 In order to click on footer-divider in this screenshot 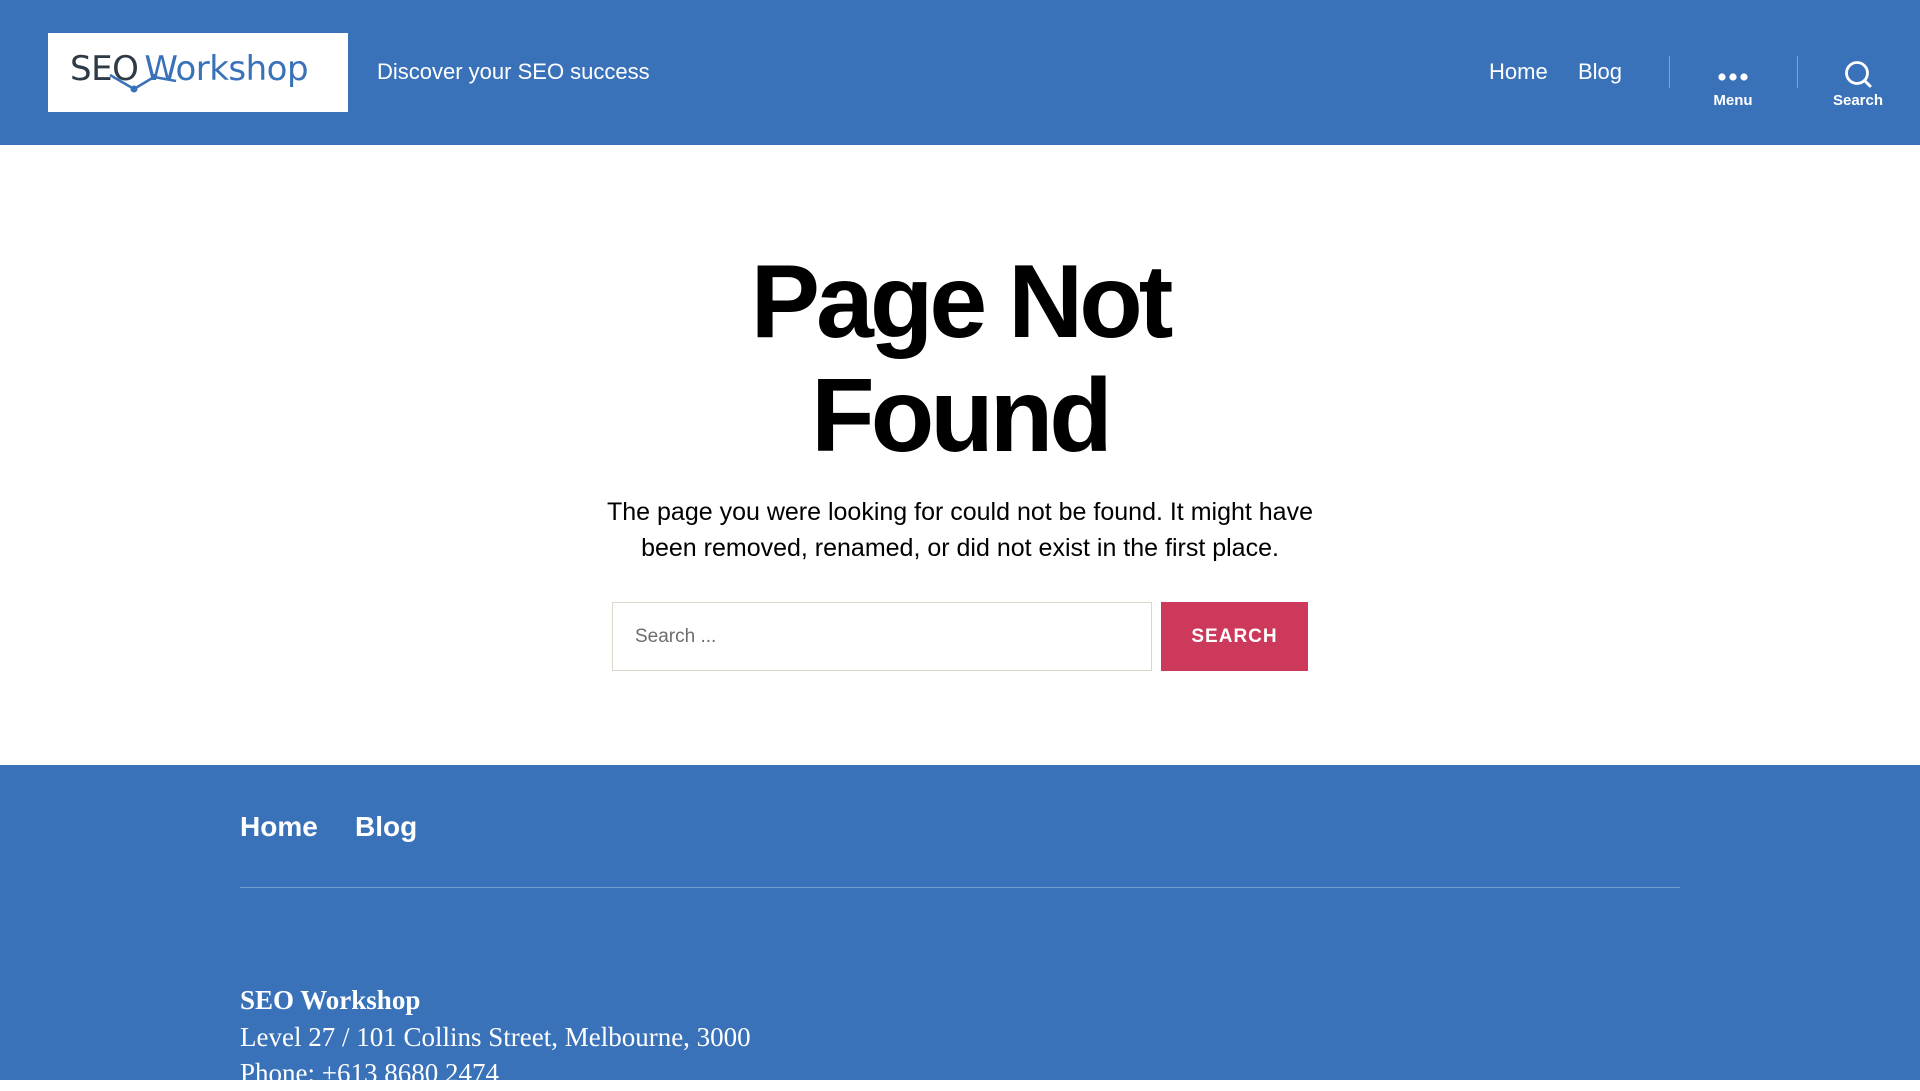, I will do `click(960, 887)`.